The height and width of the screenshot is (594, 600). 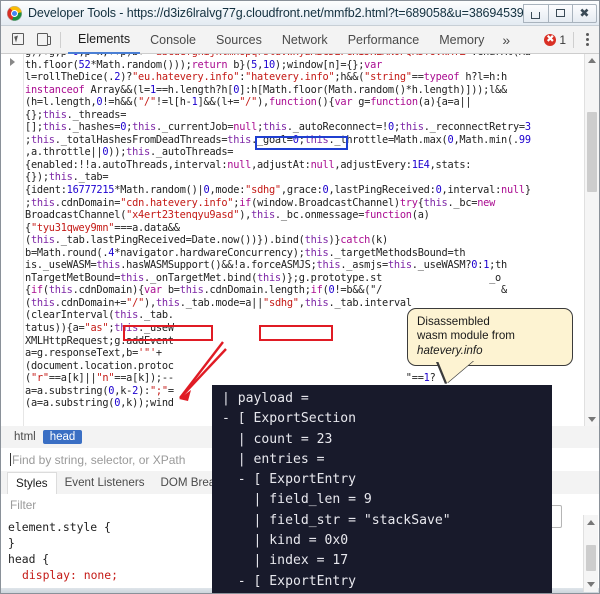 I want to click on callout-line-3: hatevery.info, so click(x=450, y=350).